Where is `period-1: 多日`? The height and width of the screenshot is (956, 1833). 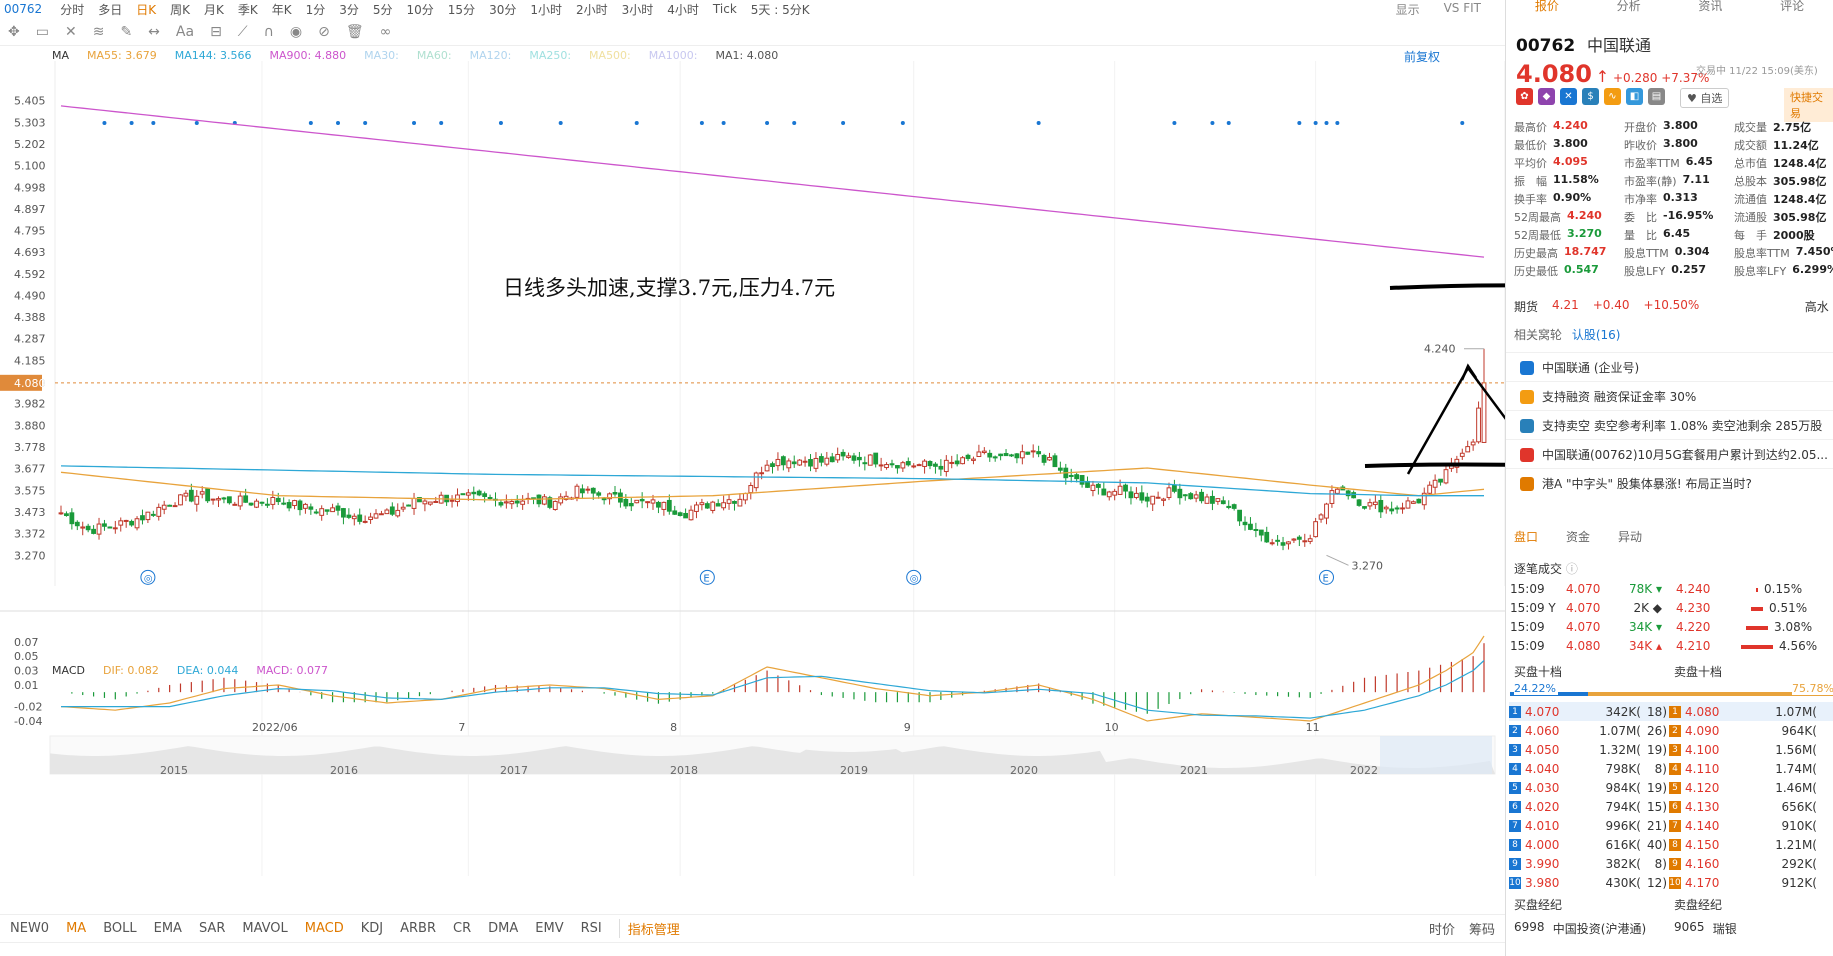 period-1: 多日 is located at coordinates (110, 9).